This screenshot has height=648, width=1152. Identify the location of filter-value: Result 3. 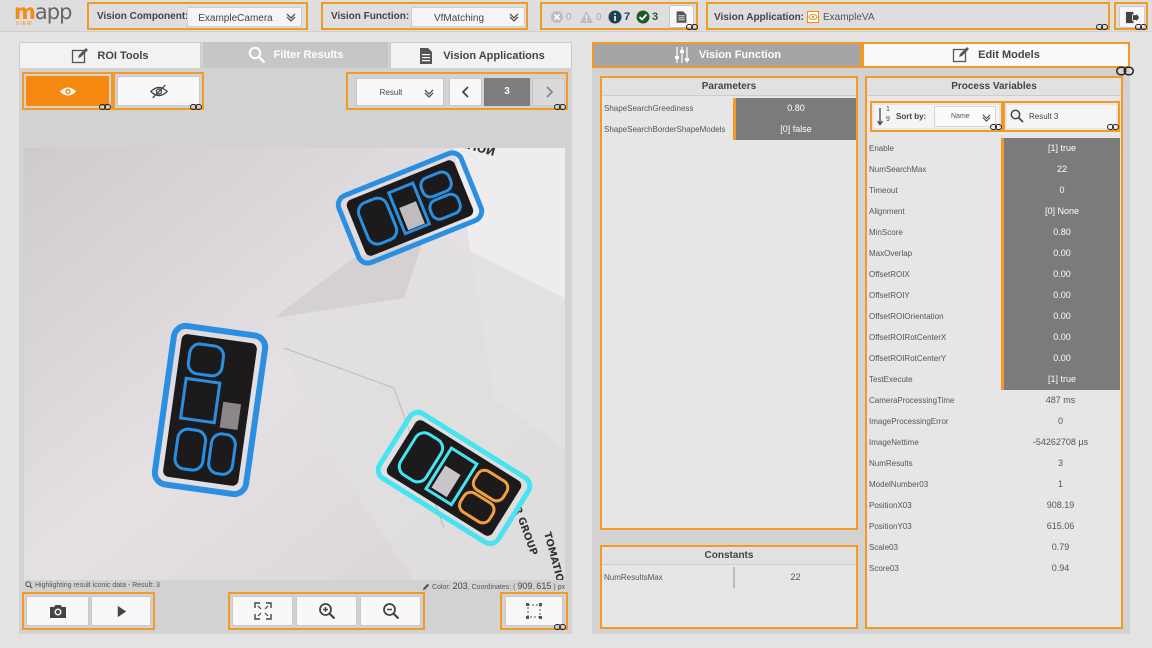
(1044, 116).